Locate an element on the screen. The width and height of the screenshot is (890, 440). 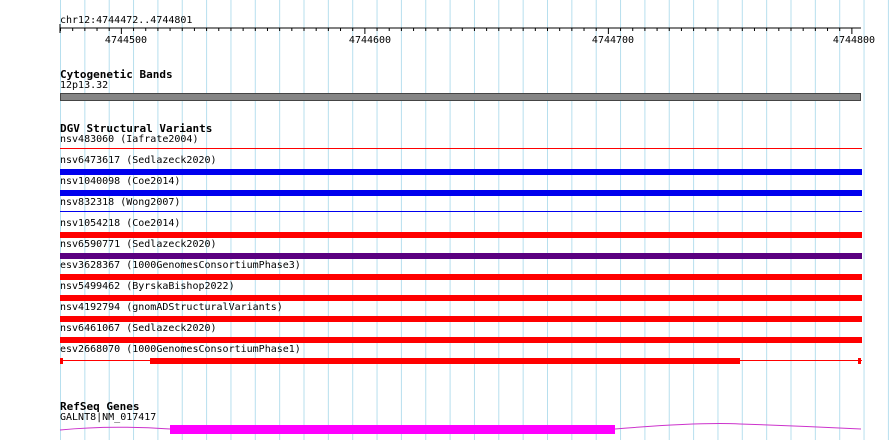
dgv-variant-label: nsv832318 (Wong2007) is located at coordinates (120, 203).